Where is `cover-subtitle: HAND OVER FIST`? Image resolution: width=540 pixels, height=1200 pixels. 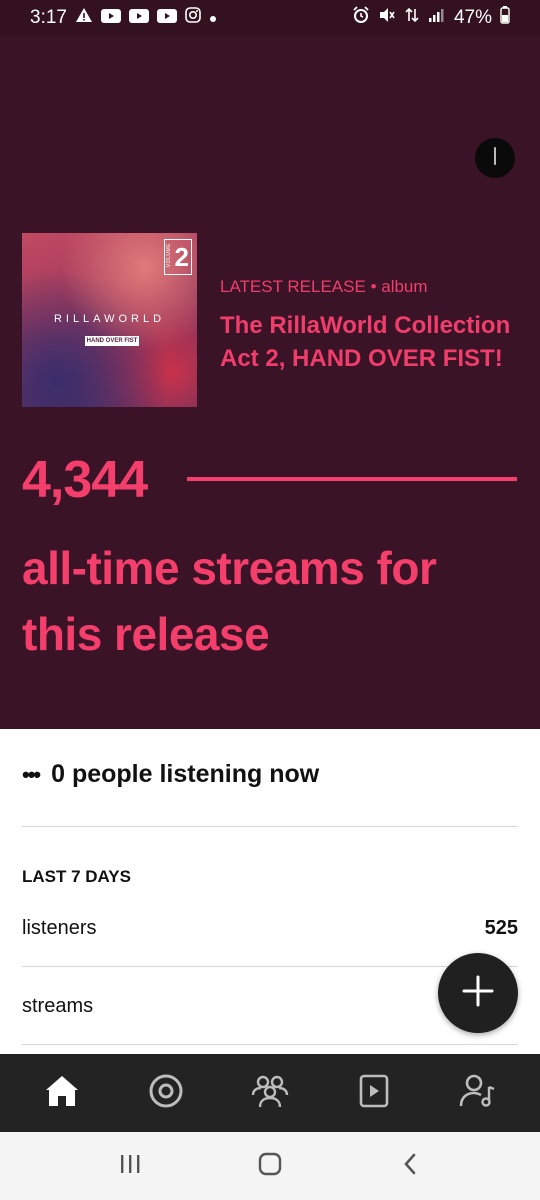
cover-subtitle: HAND OVER FIST is located at coordinates (112, 341).